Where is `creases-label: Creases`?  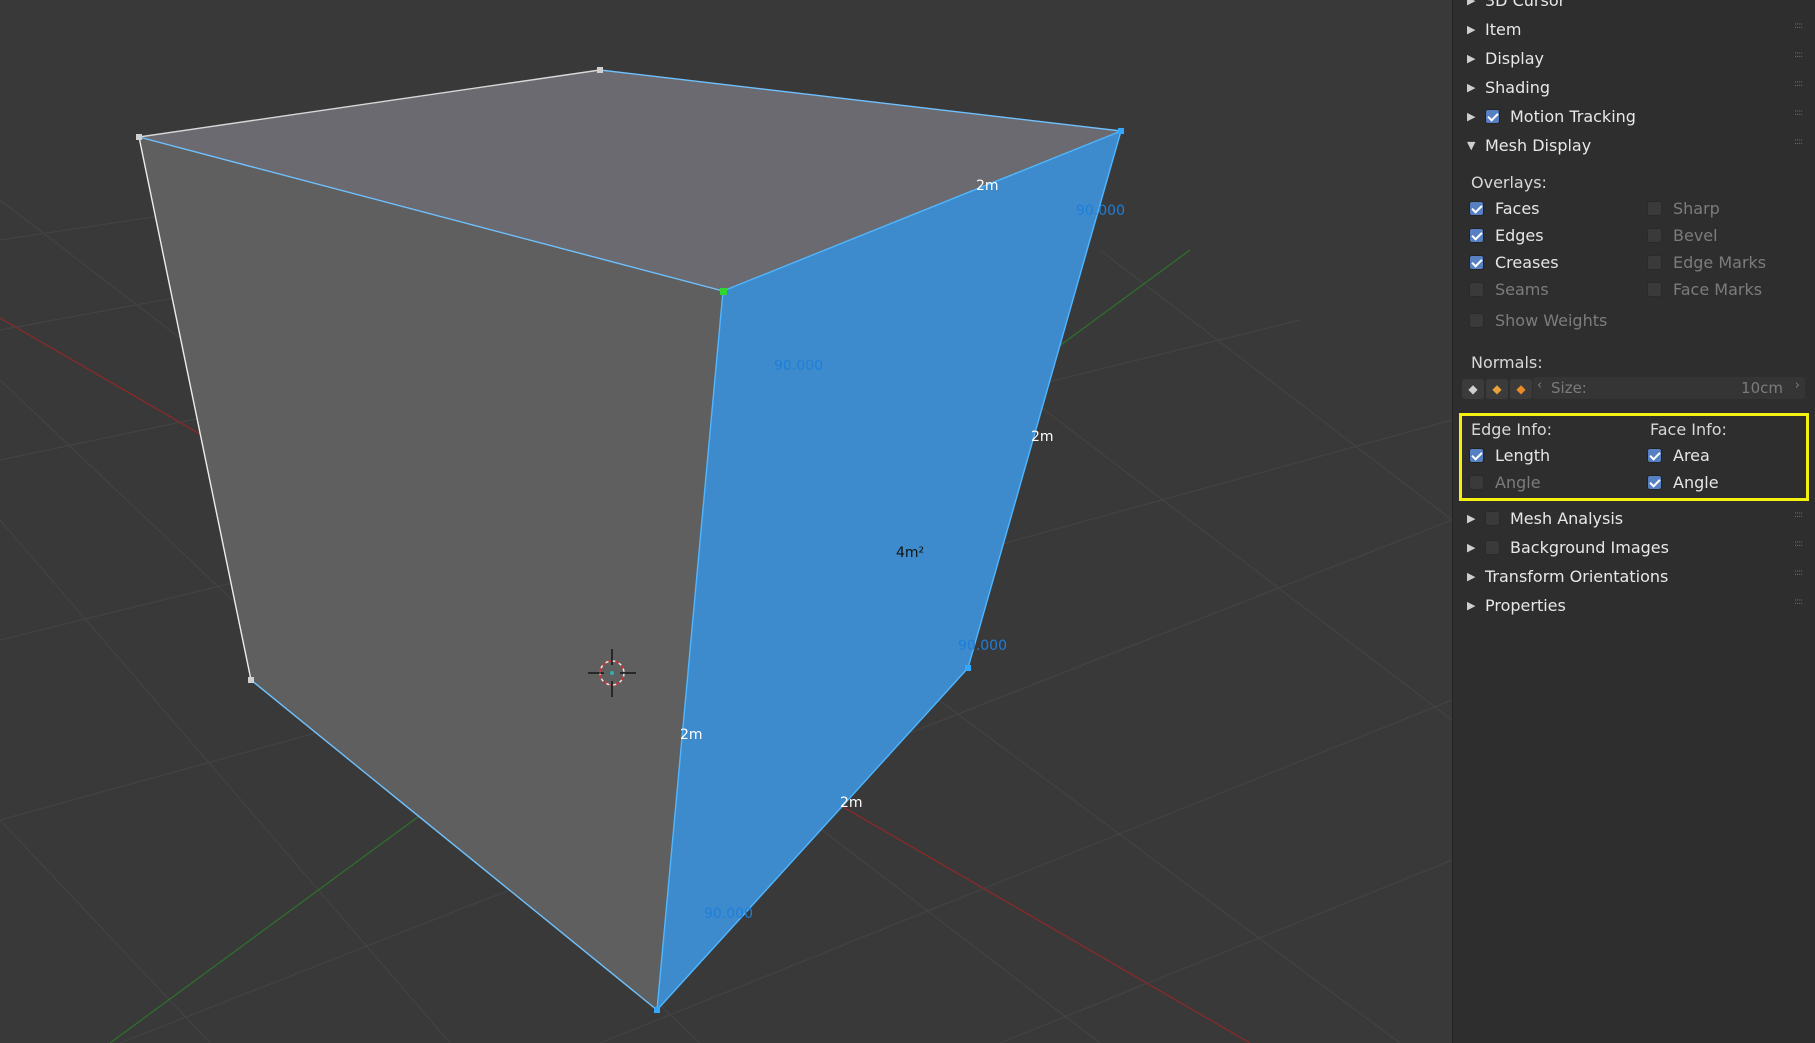 creases-label: Creases is located at coordinates (1527, 262).